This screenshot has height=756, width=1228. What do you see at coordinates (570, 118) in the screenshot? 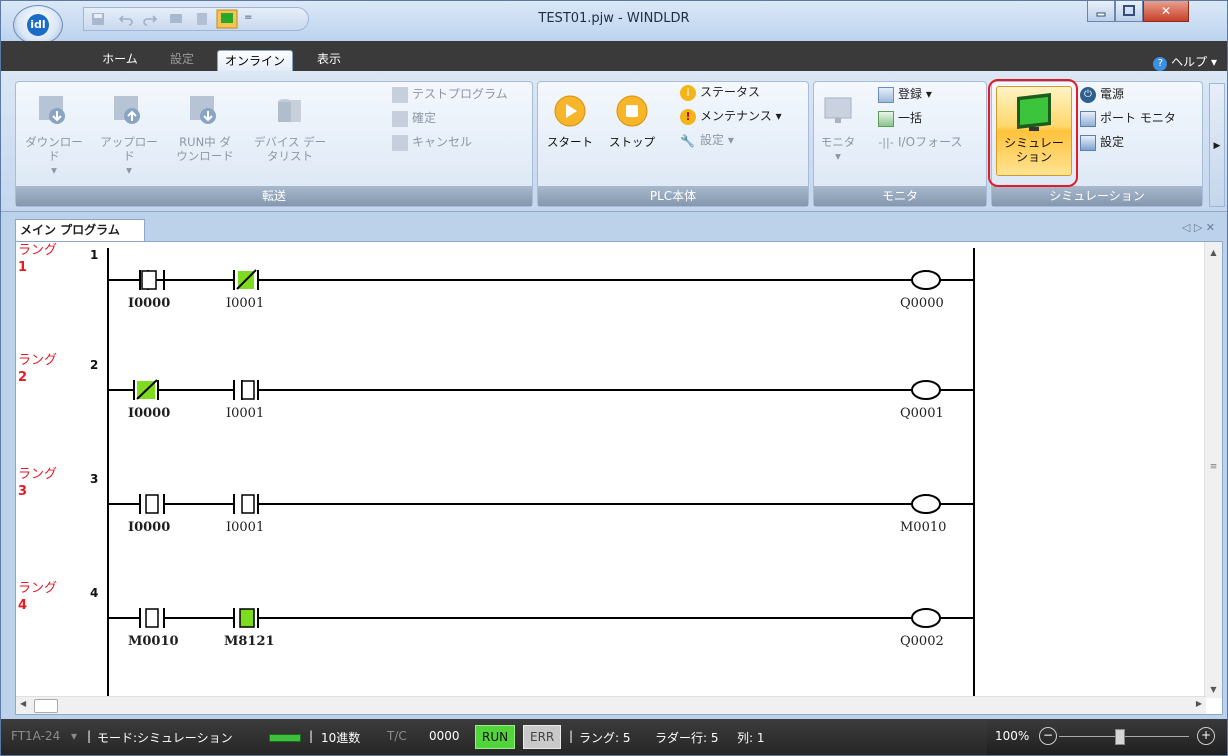
I see `start-button: スタート` at bounding box center [570, 118].